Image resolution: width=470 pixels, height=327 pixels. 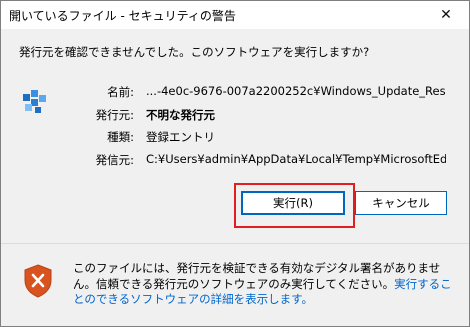 I want to click on title-bar: 開いているファイル - セキュリティの警告 ✕, so click(x=235, y=15).